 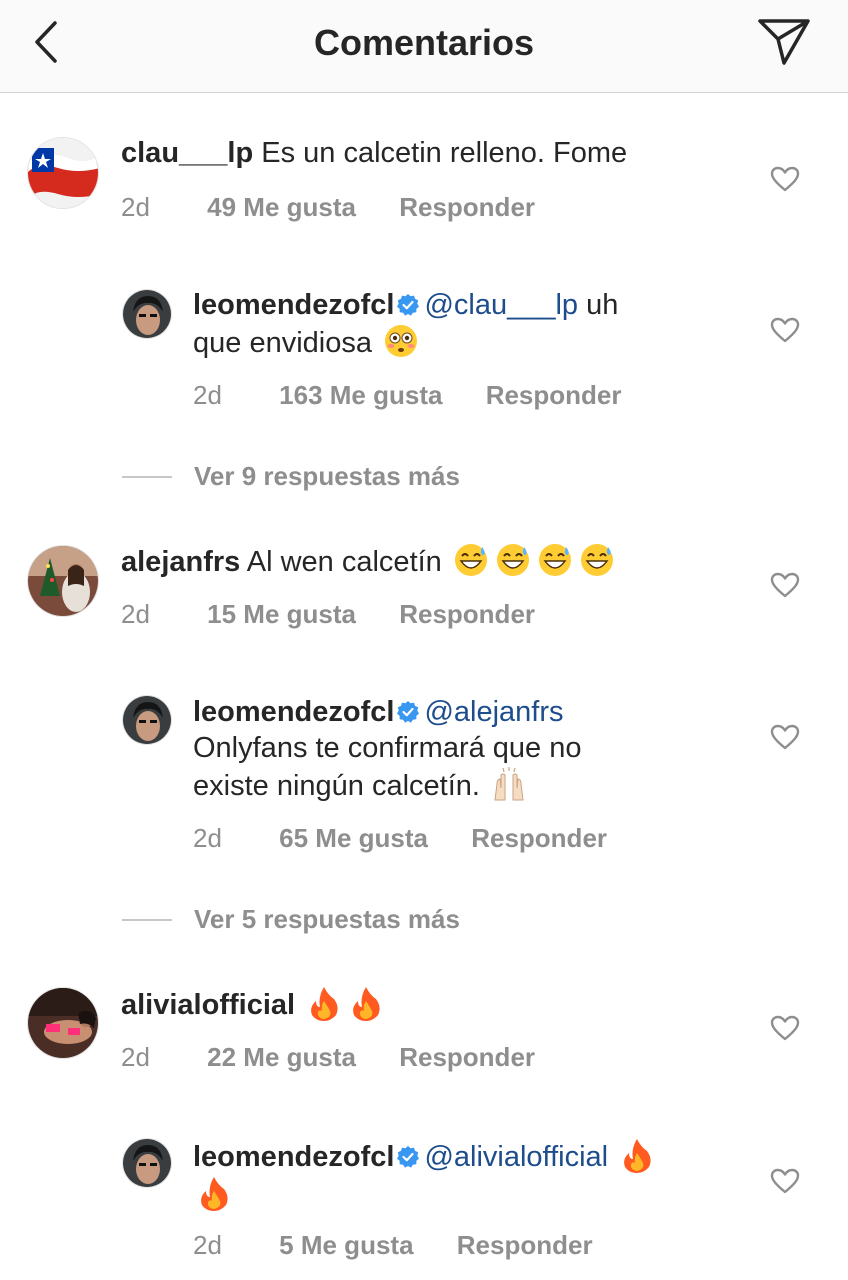 I want to click on comment-meta: 2d 49 Me gusta Responder, so click(x=328, y=207).